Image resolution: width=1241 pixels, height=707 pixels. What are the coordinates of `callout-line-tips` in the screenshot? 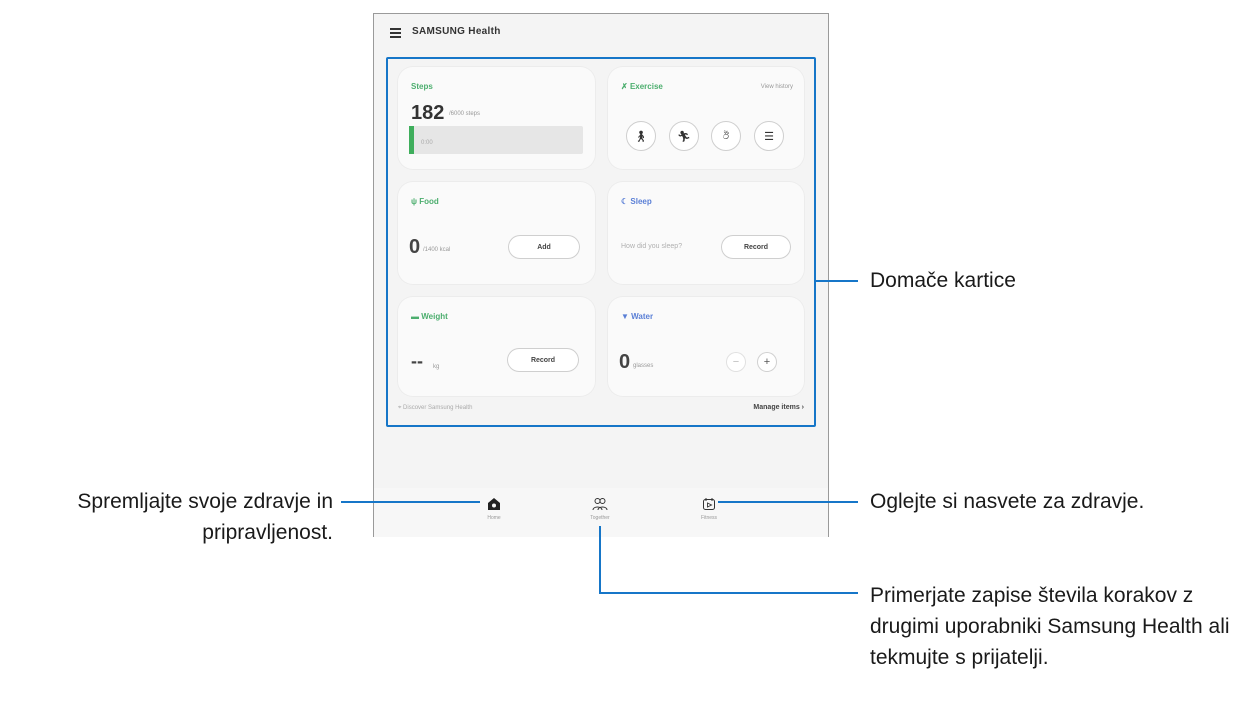 It's located at (788, 502).